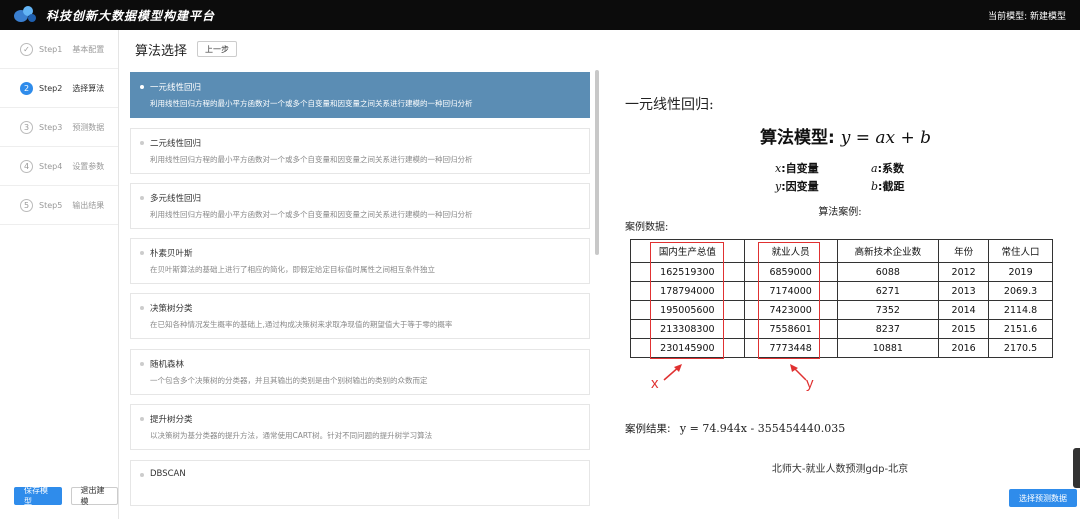 The image size is (1080, 519). What do you see at coordinates (886, 138) in the screenshot?
I see `model-equation: y = ax + b` at bounding box center [886, 138].